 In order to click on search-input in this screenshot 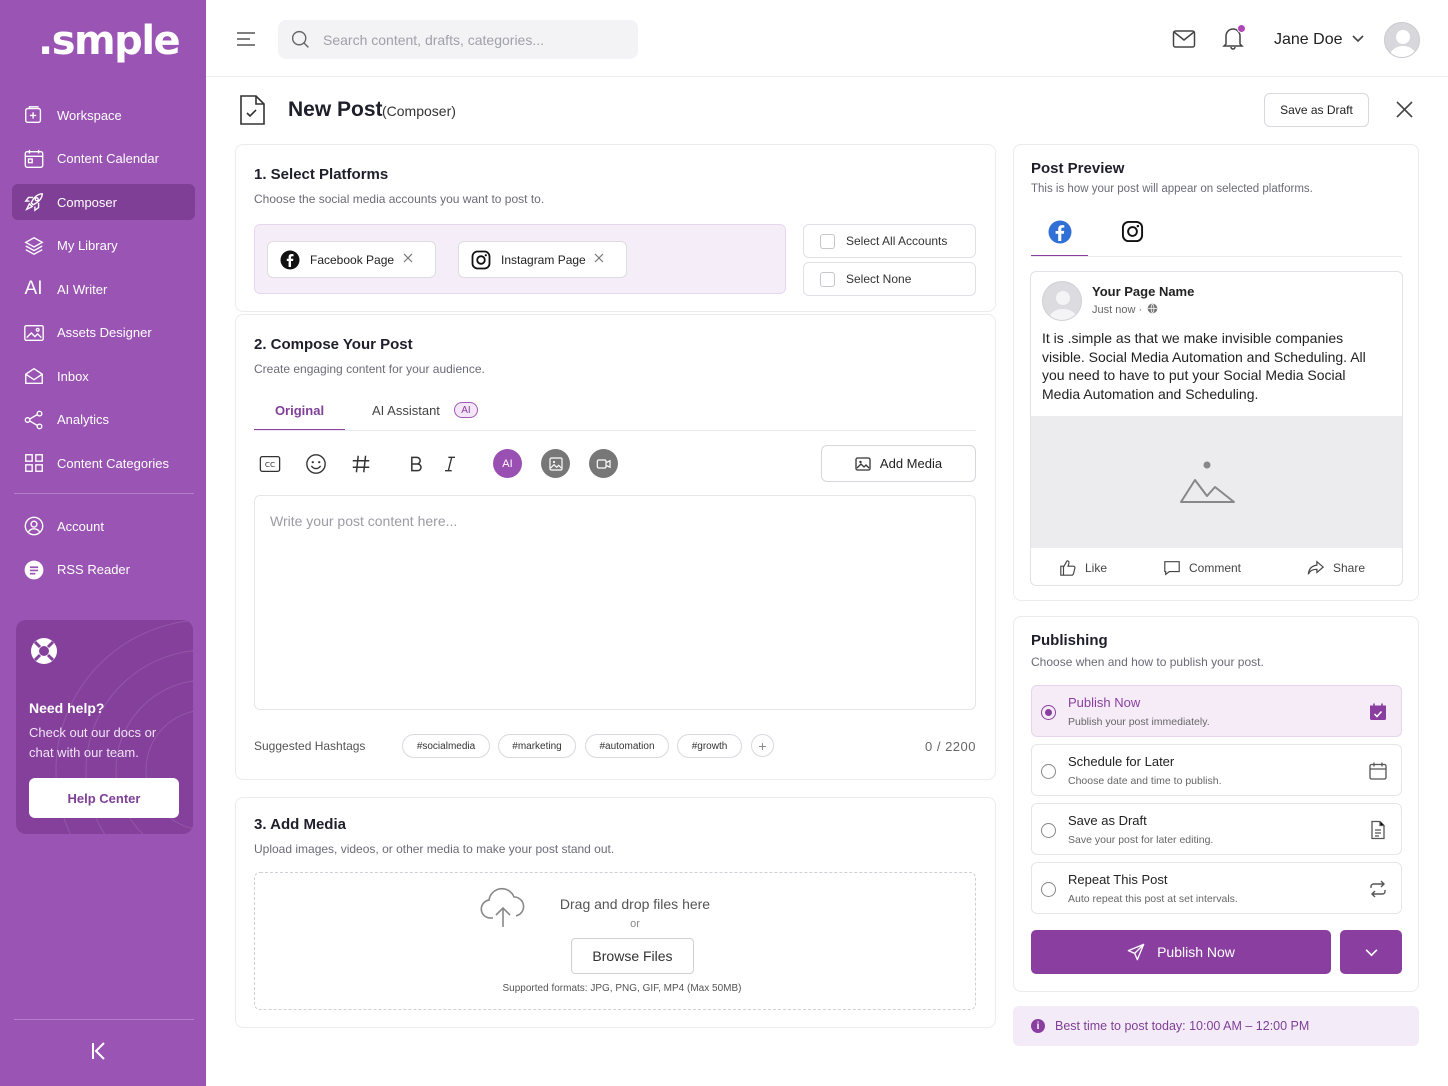, I will do `click(473, 39)`.